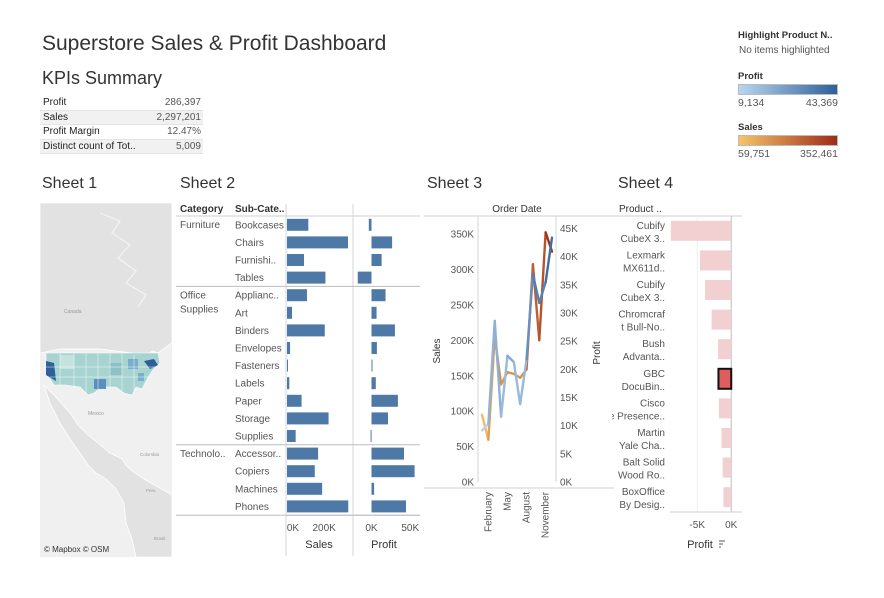  Describe the element at coordinates (569, 313) in the screenshot. I see `profit-tick-label: 30K` at that location.